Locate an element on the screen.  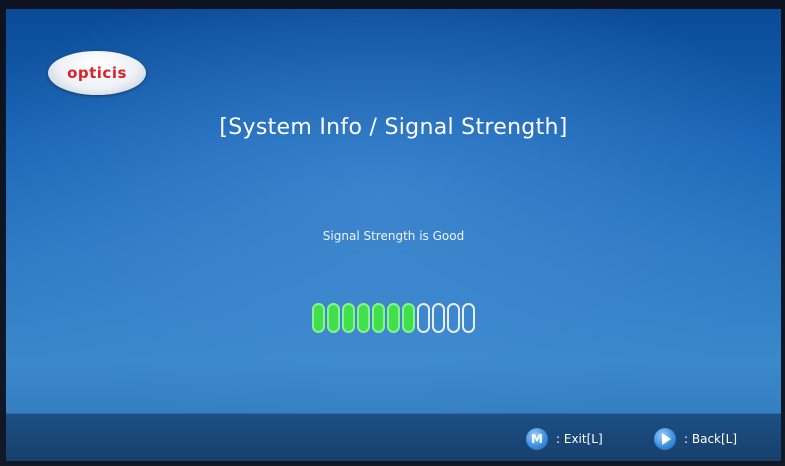
back-hint-label: : Back[L] is located at coordinates (711, 439).